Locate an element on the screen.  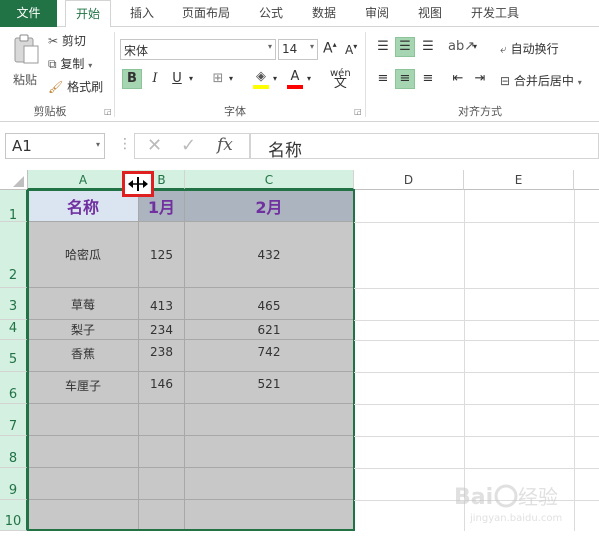
decrease-font-size-button: A▾ is located at coordinates (351, 49).